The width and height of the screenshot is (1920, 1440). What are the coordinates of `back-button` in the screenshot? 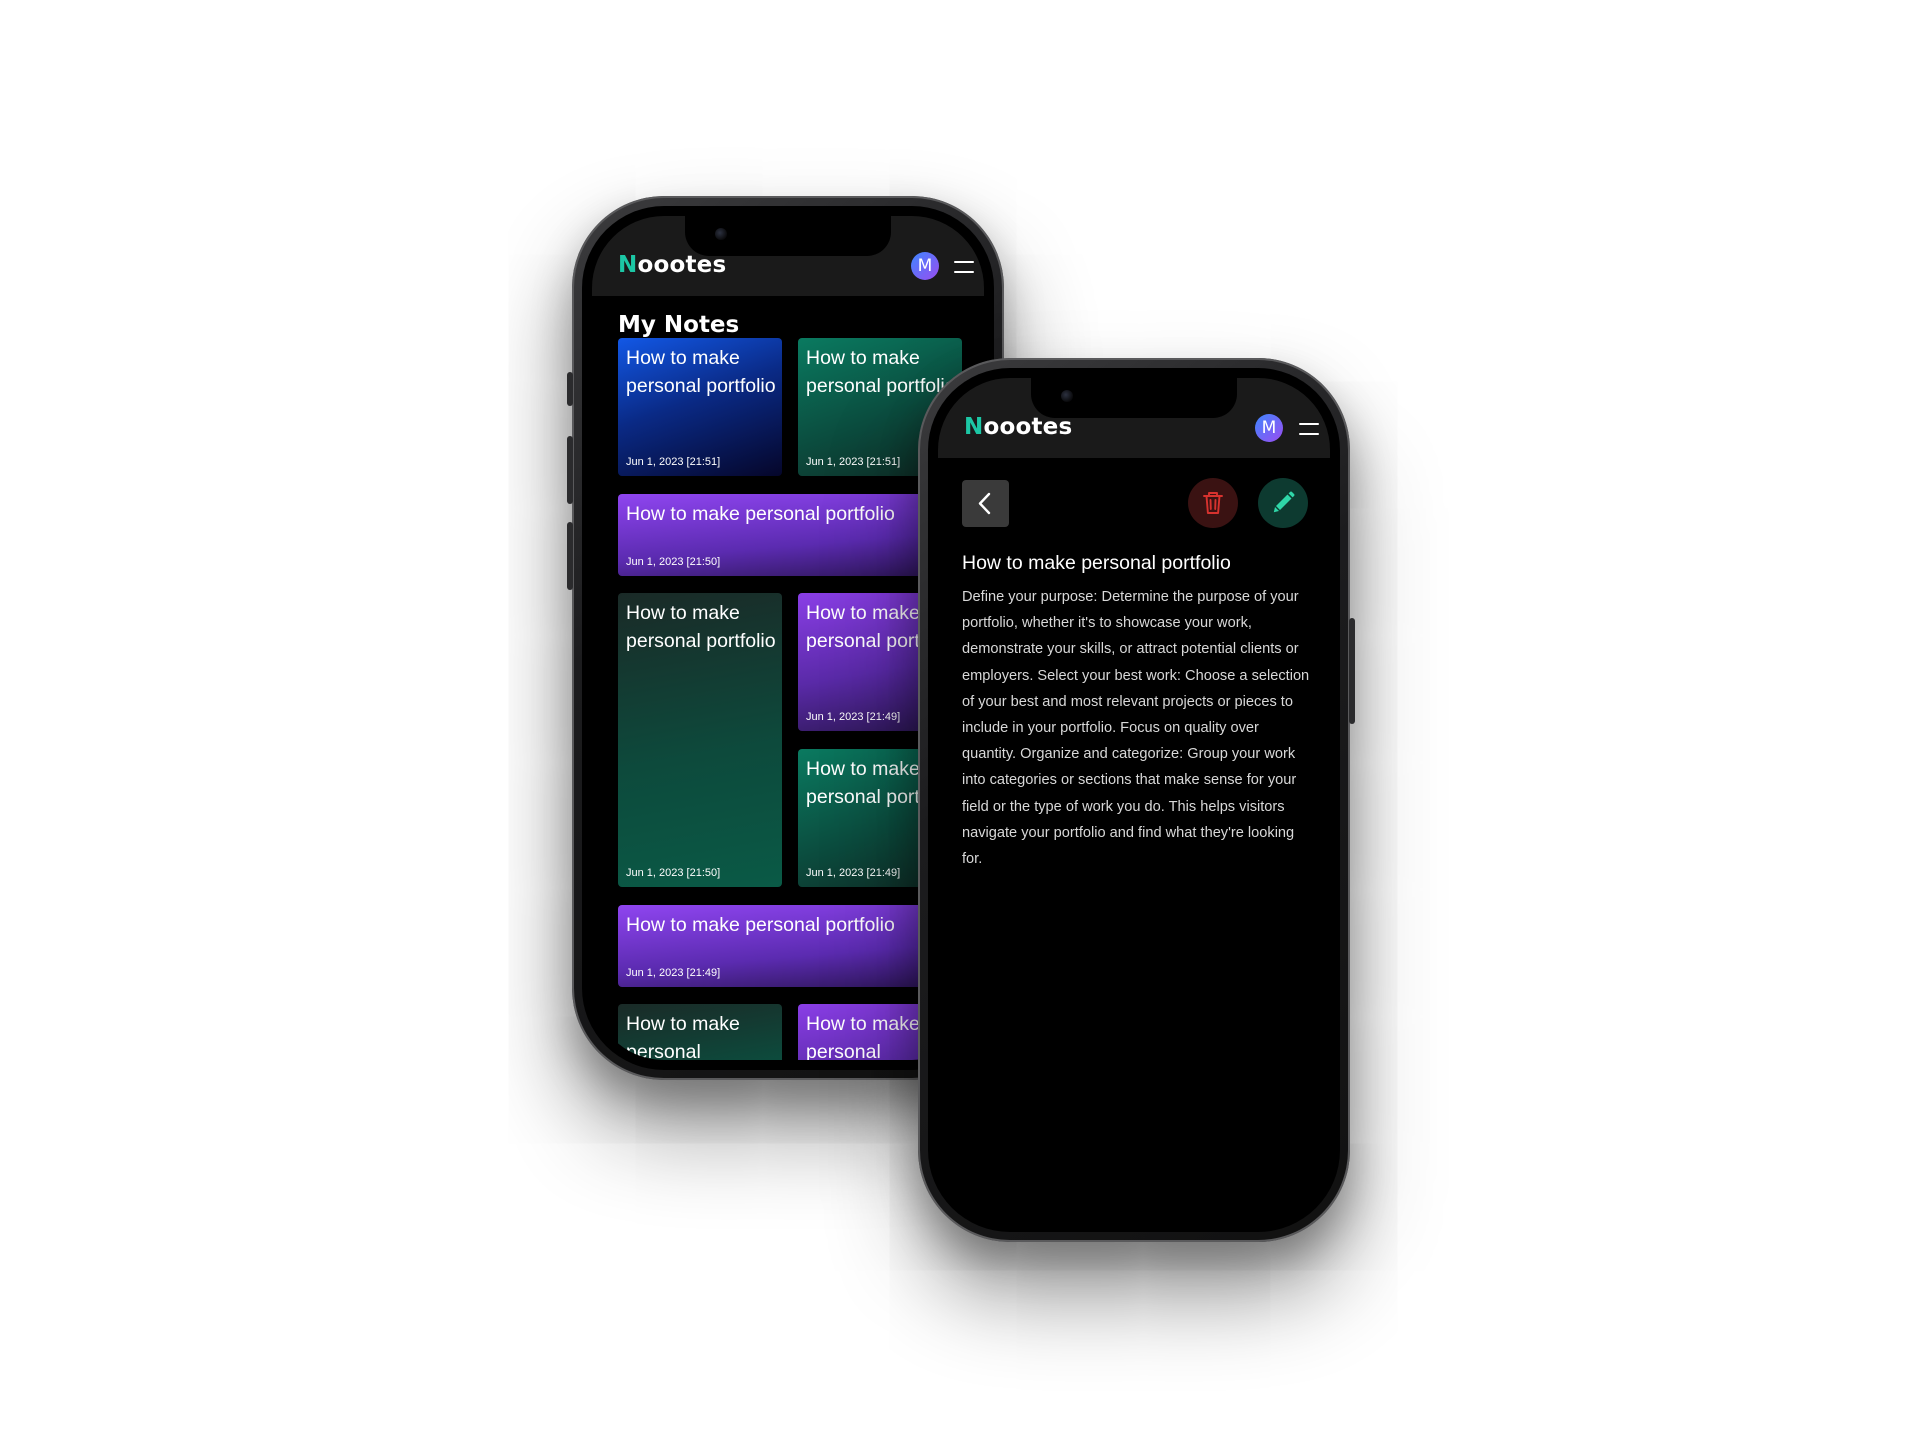 It's located at (985, 503).